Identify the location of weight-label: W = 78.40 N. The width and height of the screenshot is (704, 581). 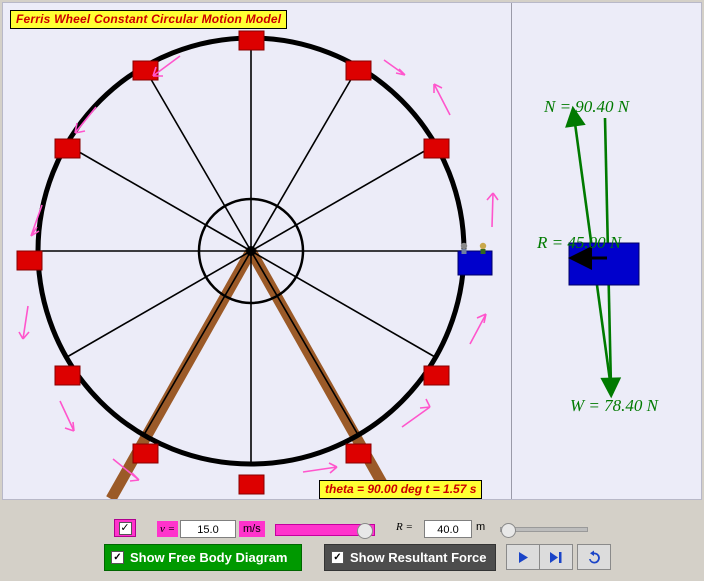
(615, 405).